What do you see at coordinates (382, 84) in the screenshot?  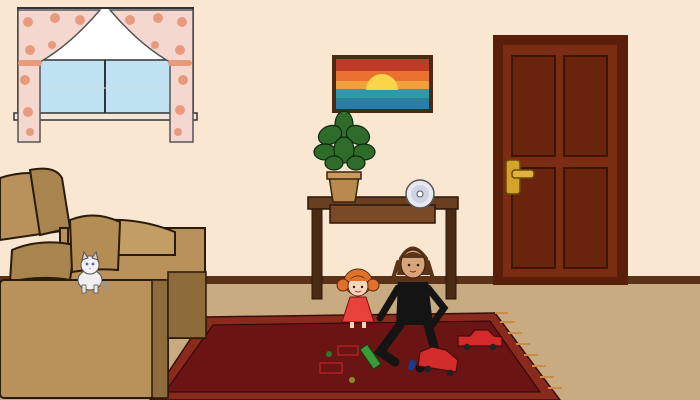 I see `painting` at bounding box center [382, 84].